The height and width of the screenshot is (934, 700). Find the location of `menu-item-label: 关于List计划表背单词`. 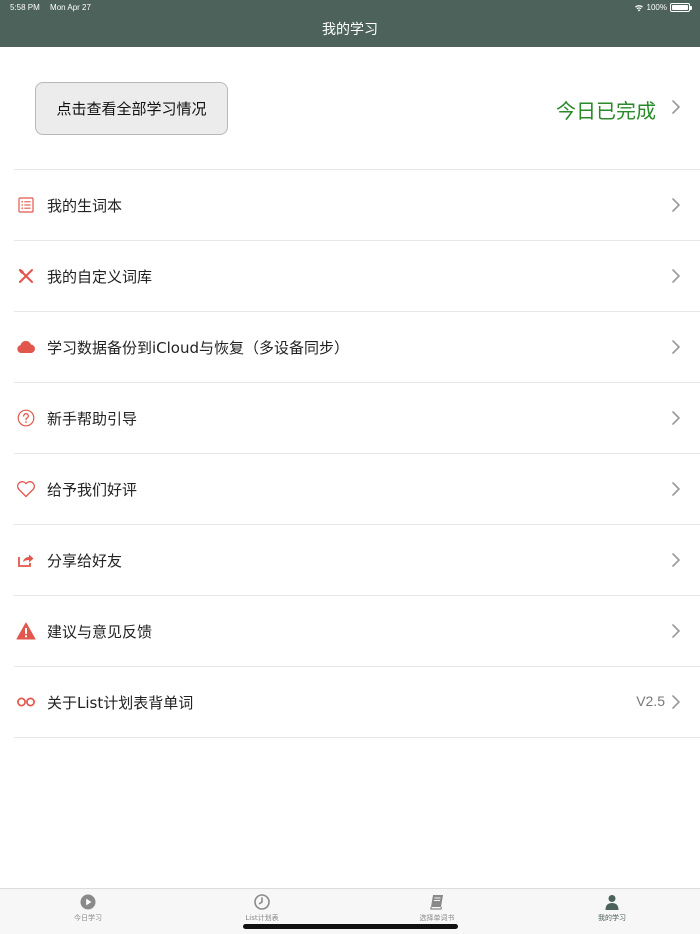

menu-item-label: 关于List计划表背单词 is located at coordinates (120, 703).